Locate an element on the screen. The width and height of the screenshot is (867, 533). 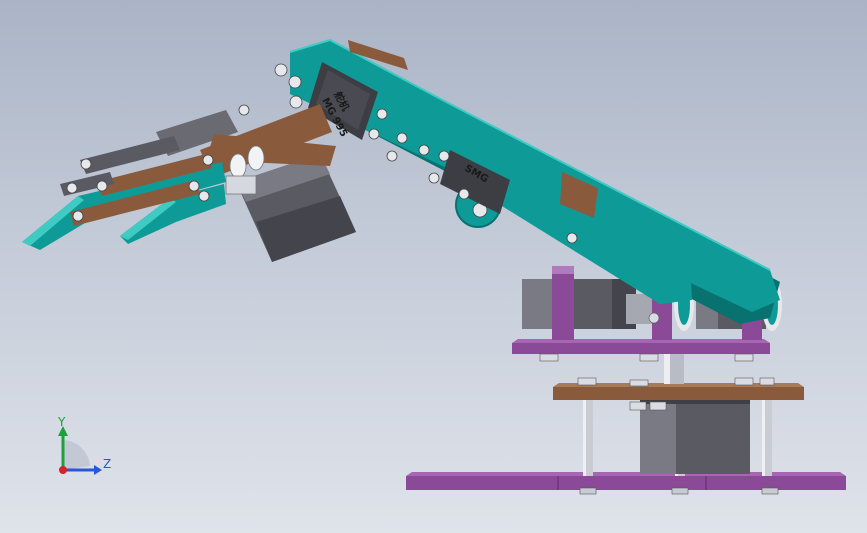
z-axis-label: Z is located at coordinates (107, 464).